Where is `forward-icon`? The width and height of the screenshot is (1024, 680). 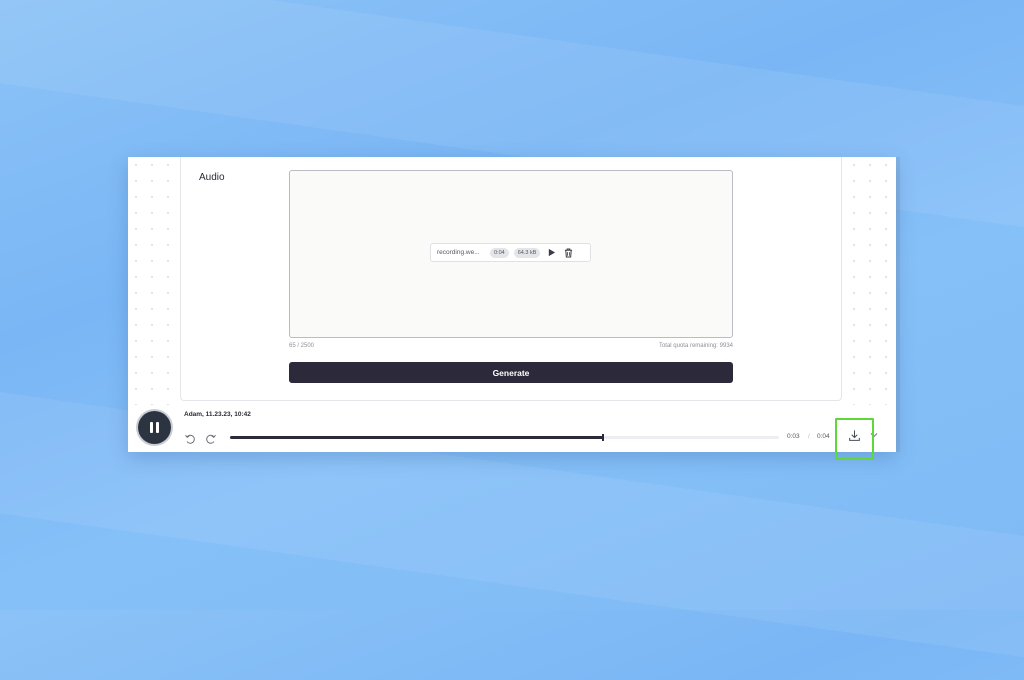
forward-icon is located at coordinates (211, 438).